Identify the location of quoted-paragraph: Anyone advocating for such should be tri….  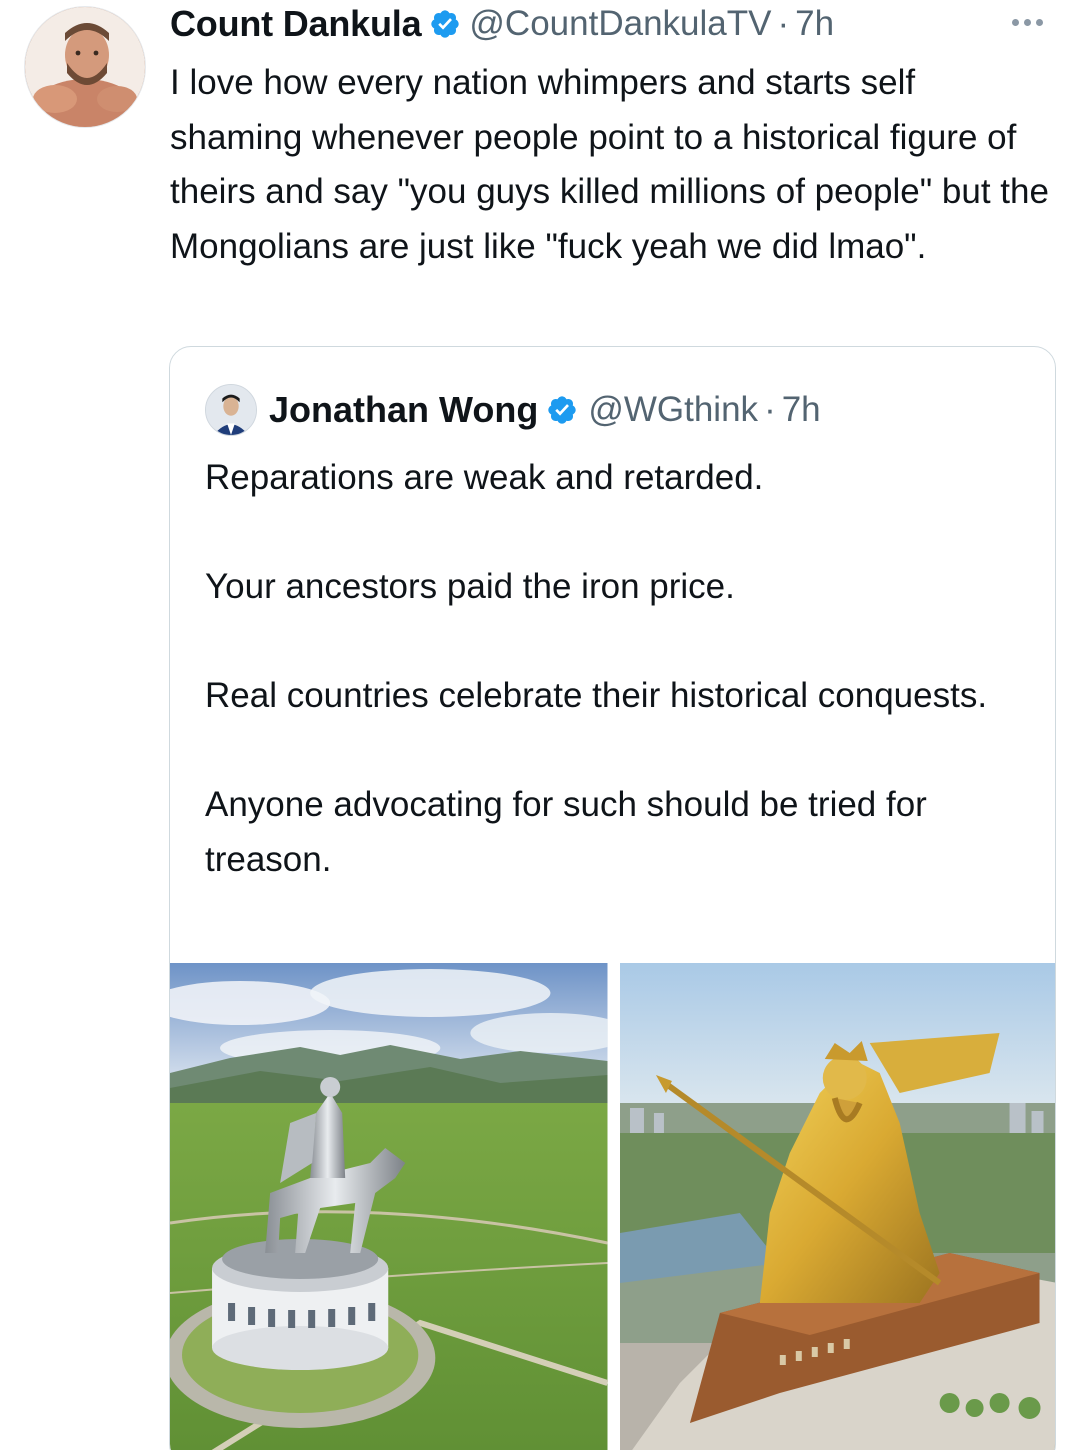
(566, 832).